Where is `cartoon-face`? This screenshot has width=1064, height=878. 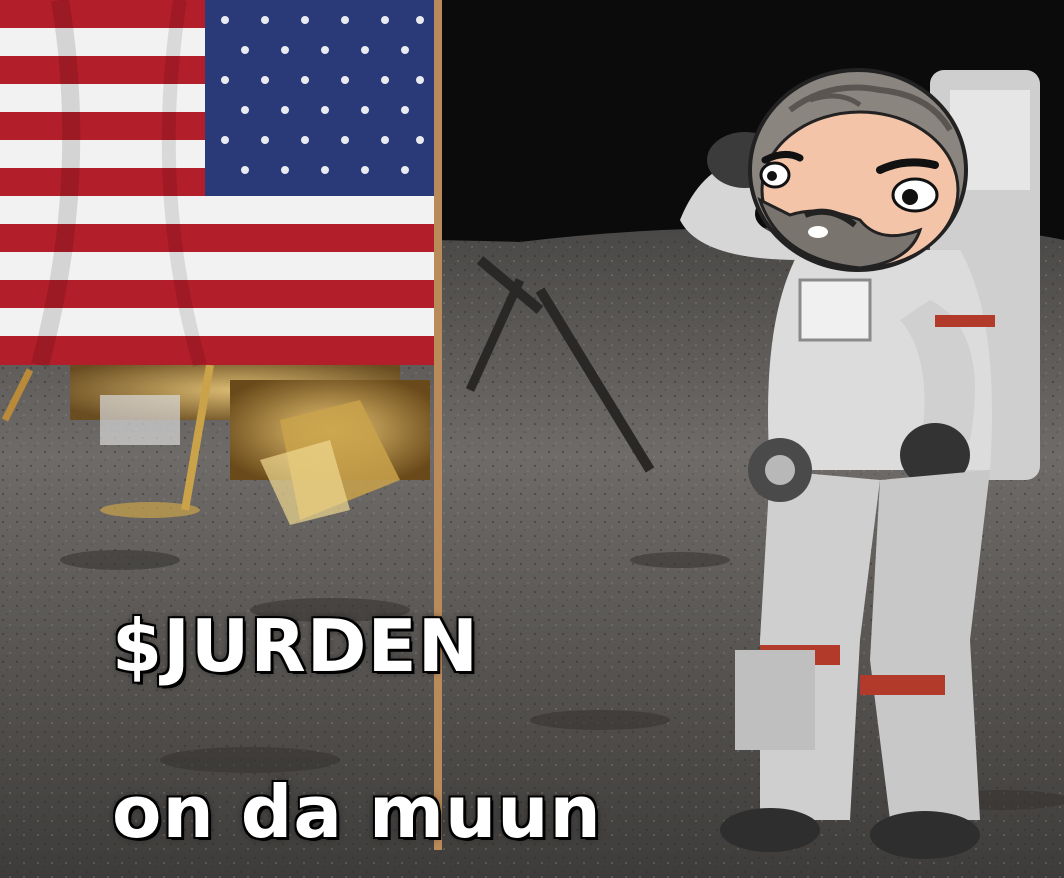 cartoon-face is located at coordinates (858, 170).